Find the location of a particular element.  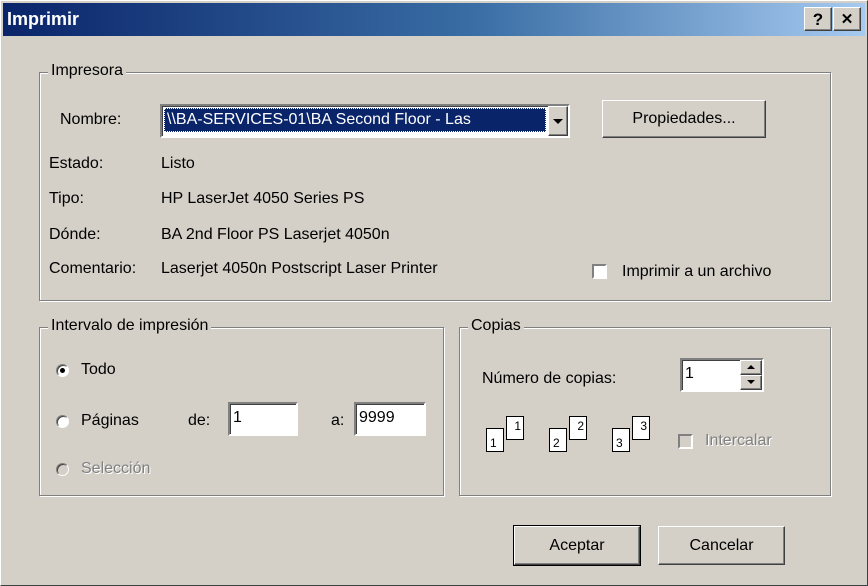

page-front-1: 1 is located at coordinates (495, 440).